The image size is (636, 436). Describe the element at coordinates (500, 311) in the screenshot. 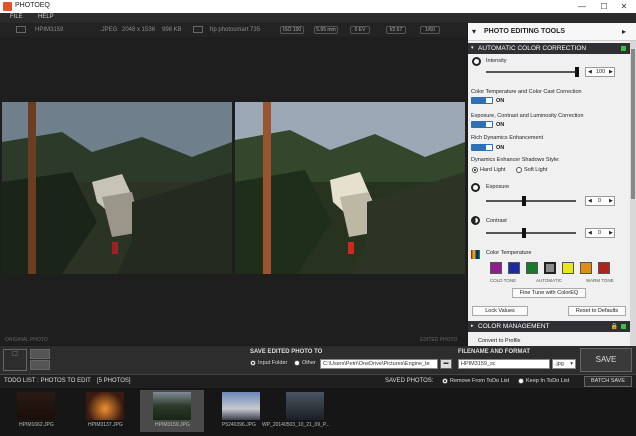

I see `lock-values-button: Lock Values` at that location.